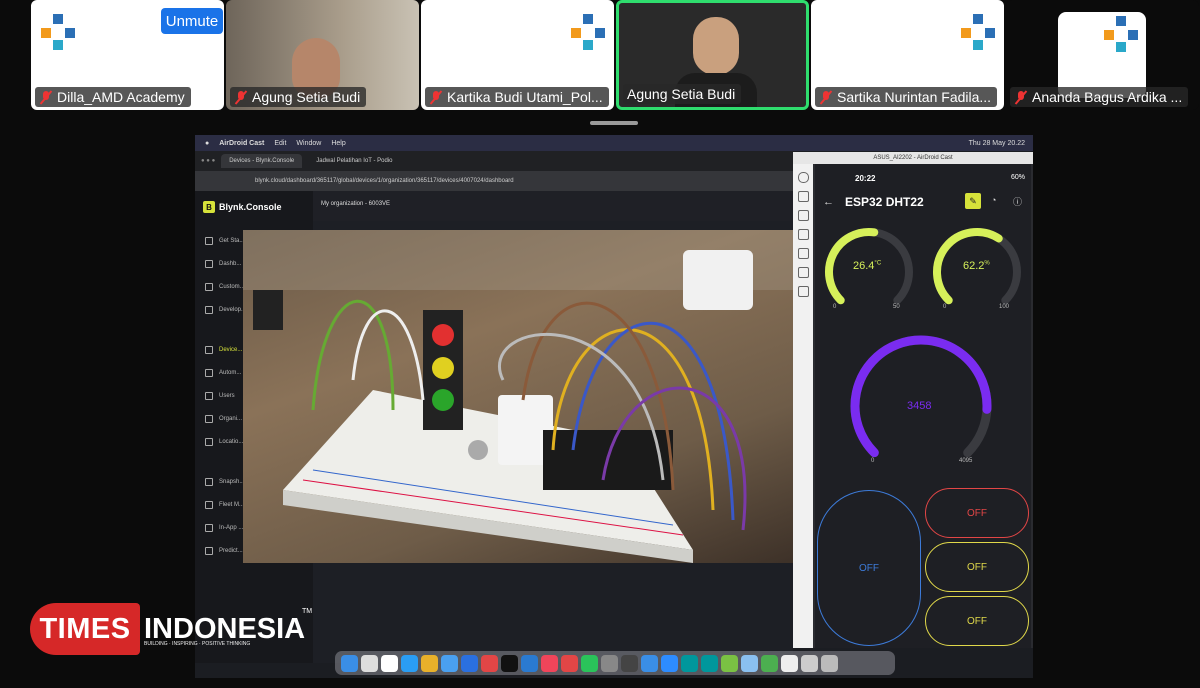  What do you see at coordinates (192, 21) in the screenshot?
I see `unmute-button: Unmute` at bounding box center [192, 21].